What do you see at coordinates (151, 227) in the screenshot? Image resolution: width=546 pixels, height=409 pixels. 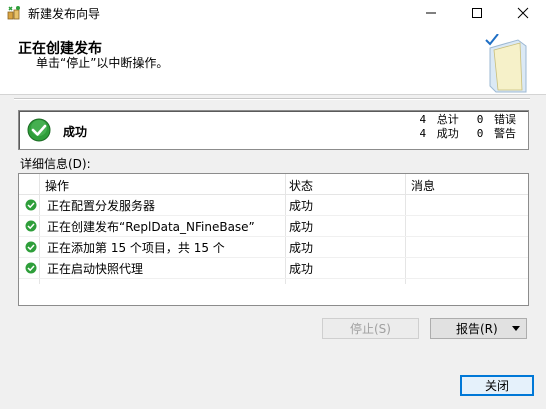 I see `row-action: 正在创建发布“ReplData_NFineBase”` at bounding box center [151, 227].